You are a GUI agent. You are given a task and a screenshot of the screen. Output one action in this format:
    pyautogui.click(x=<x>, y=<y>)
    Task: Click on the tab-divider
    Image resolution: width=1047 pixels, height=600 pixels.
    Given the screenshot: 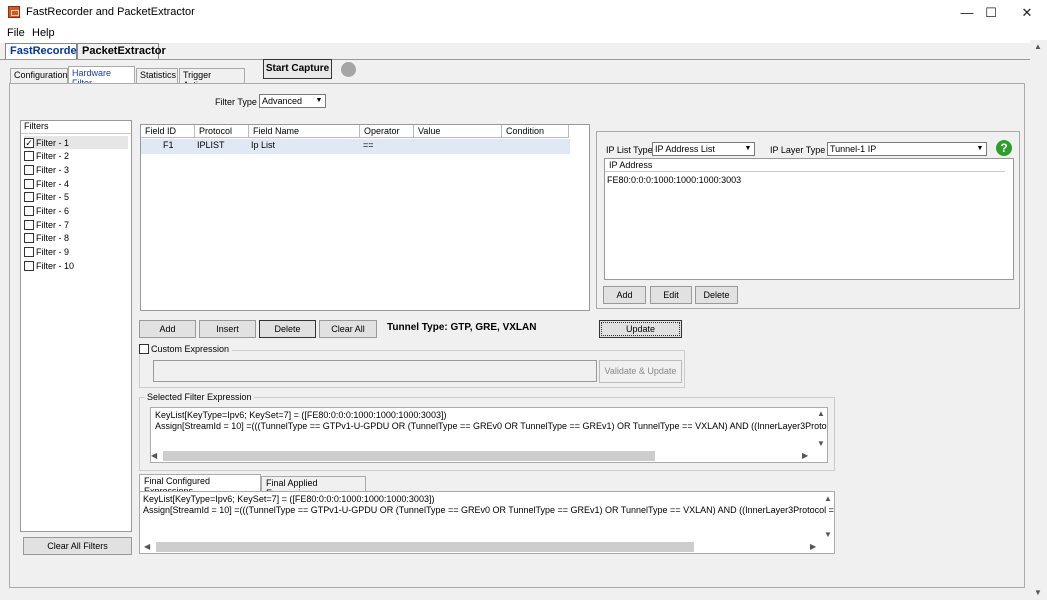 What is the action you would take?
    pyautogui.click(x=523, y=59)
    